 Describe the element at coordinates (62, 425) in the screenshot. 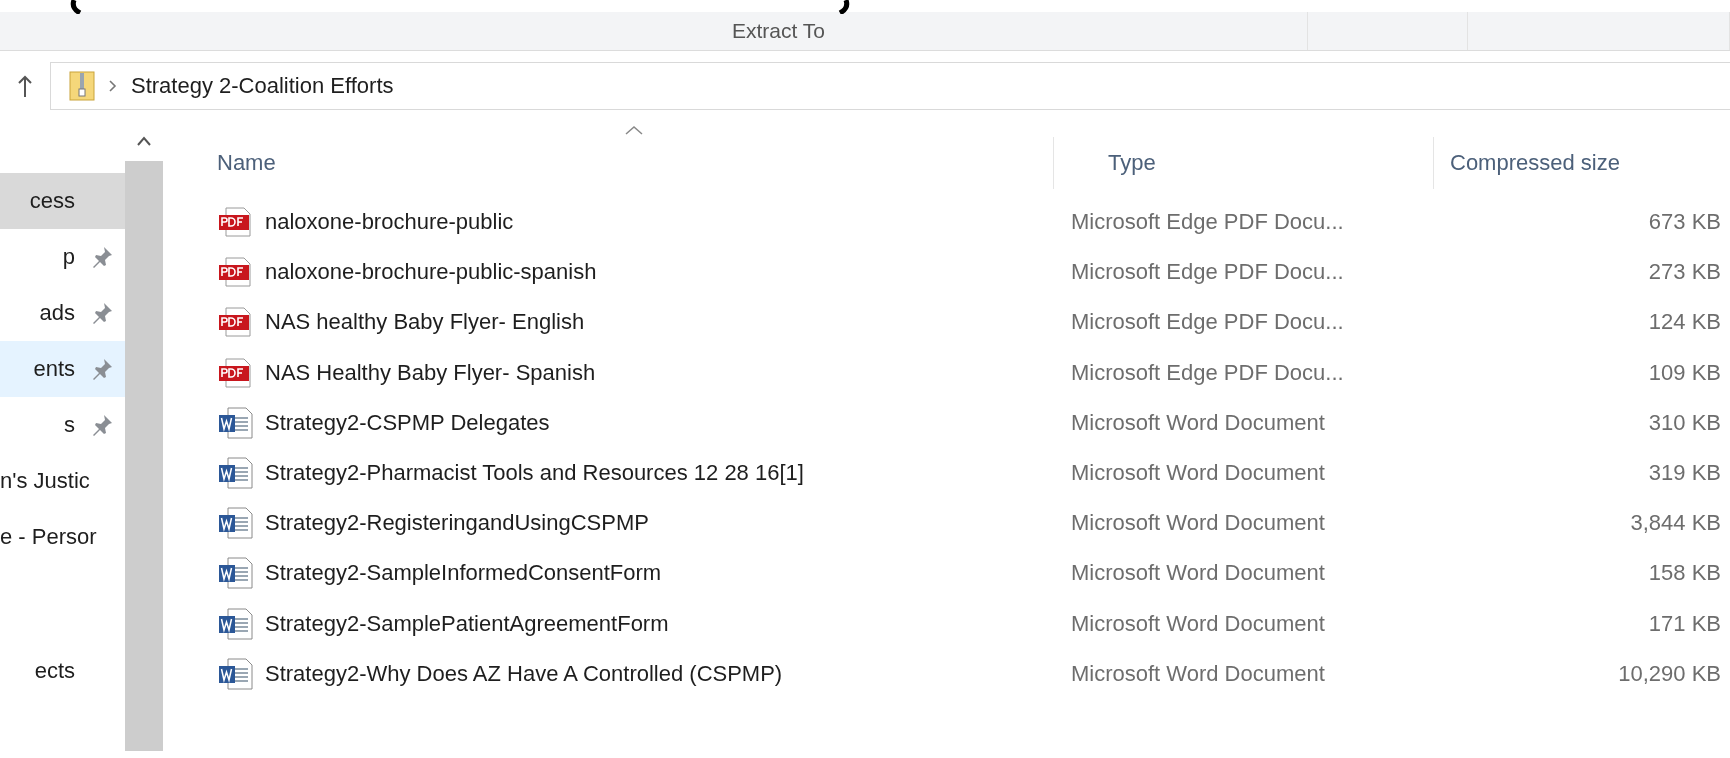

I see `nav-item: s` at that location.